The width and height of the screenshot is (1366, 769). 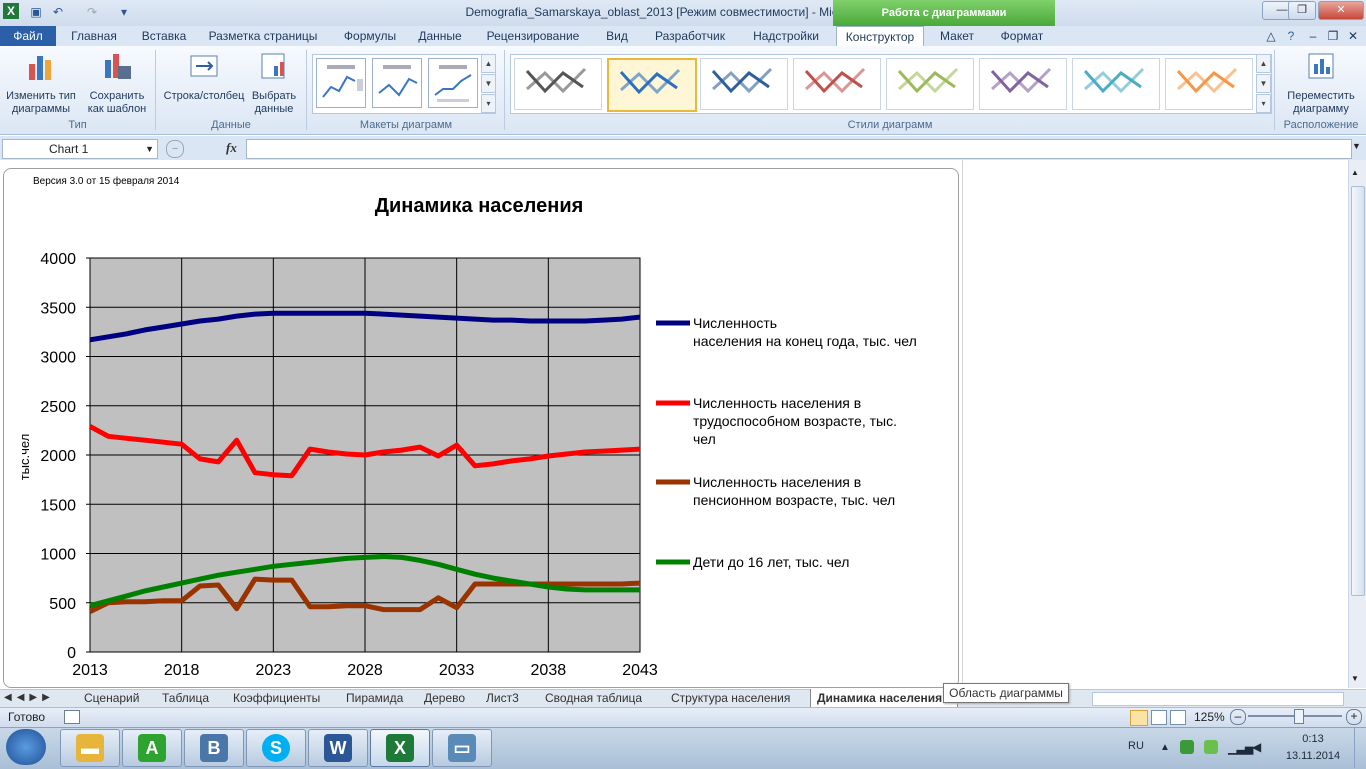 I want to click on signal-icon: ▁▃▅, so click(x=1240, y=748).